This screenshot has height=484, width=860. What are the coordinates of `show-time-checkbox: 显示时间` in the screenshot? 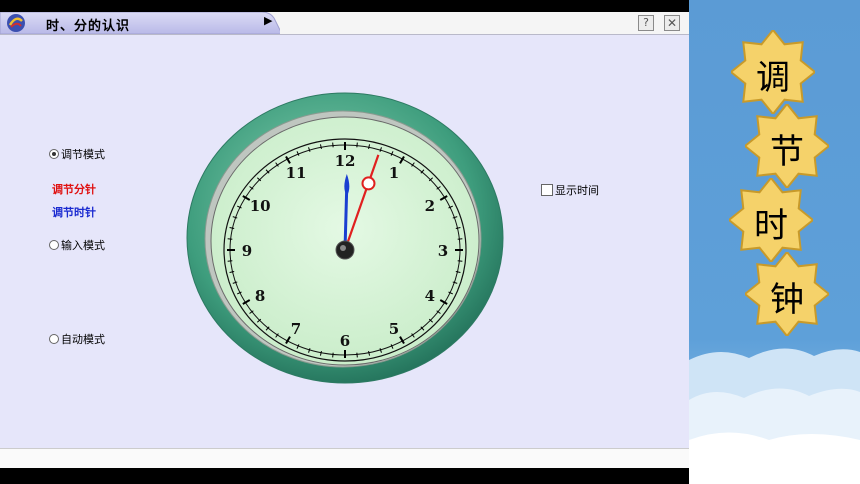 It's located at (570, 190).